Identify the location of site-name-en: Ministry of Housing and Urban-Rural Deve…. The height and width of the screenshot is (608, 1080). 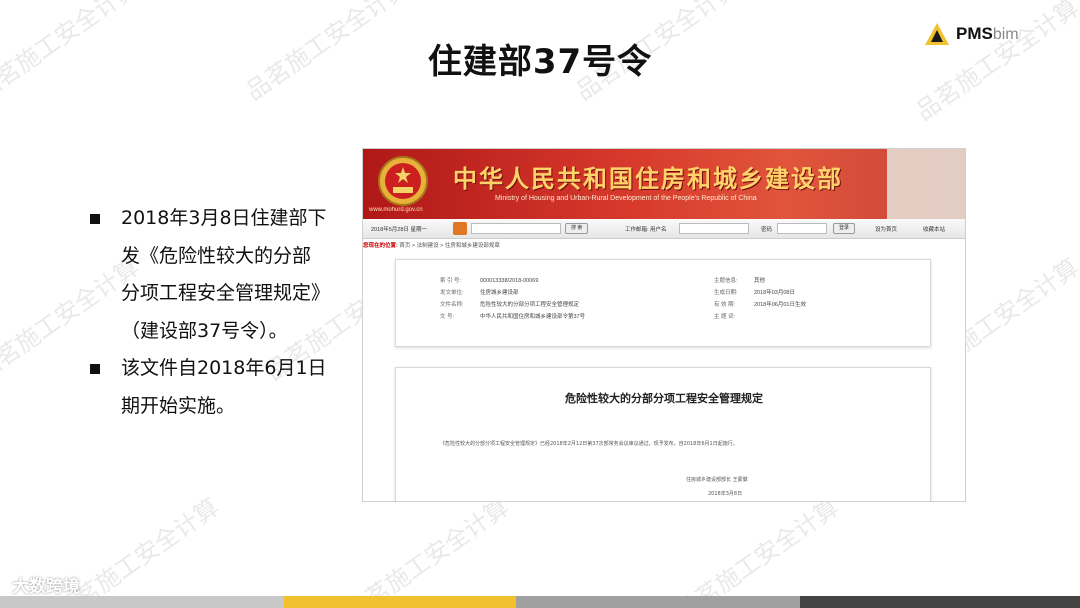
(626, 198).